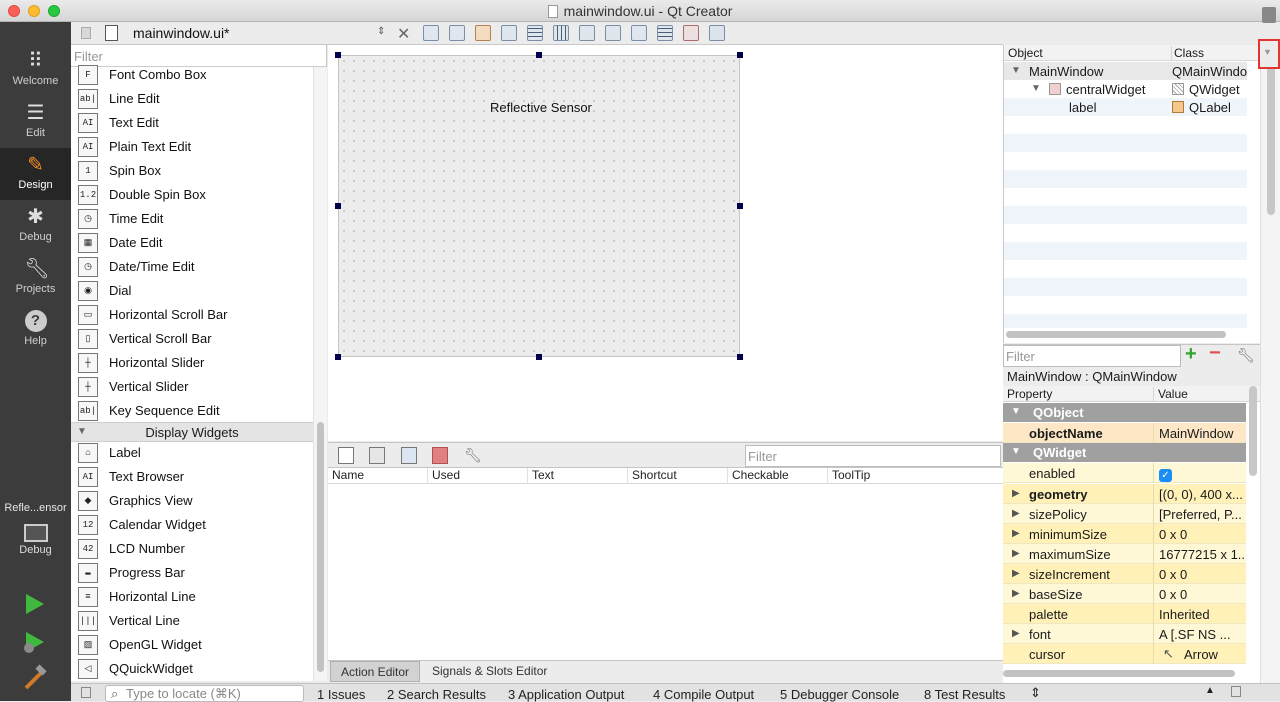 This screenshot has height=702, width=1280. I want to click on widget-item: ▬ Progress Bar, so click(192, 573).